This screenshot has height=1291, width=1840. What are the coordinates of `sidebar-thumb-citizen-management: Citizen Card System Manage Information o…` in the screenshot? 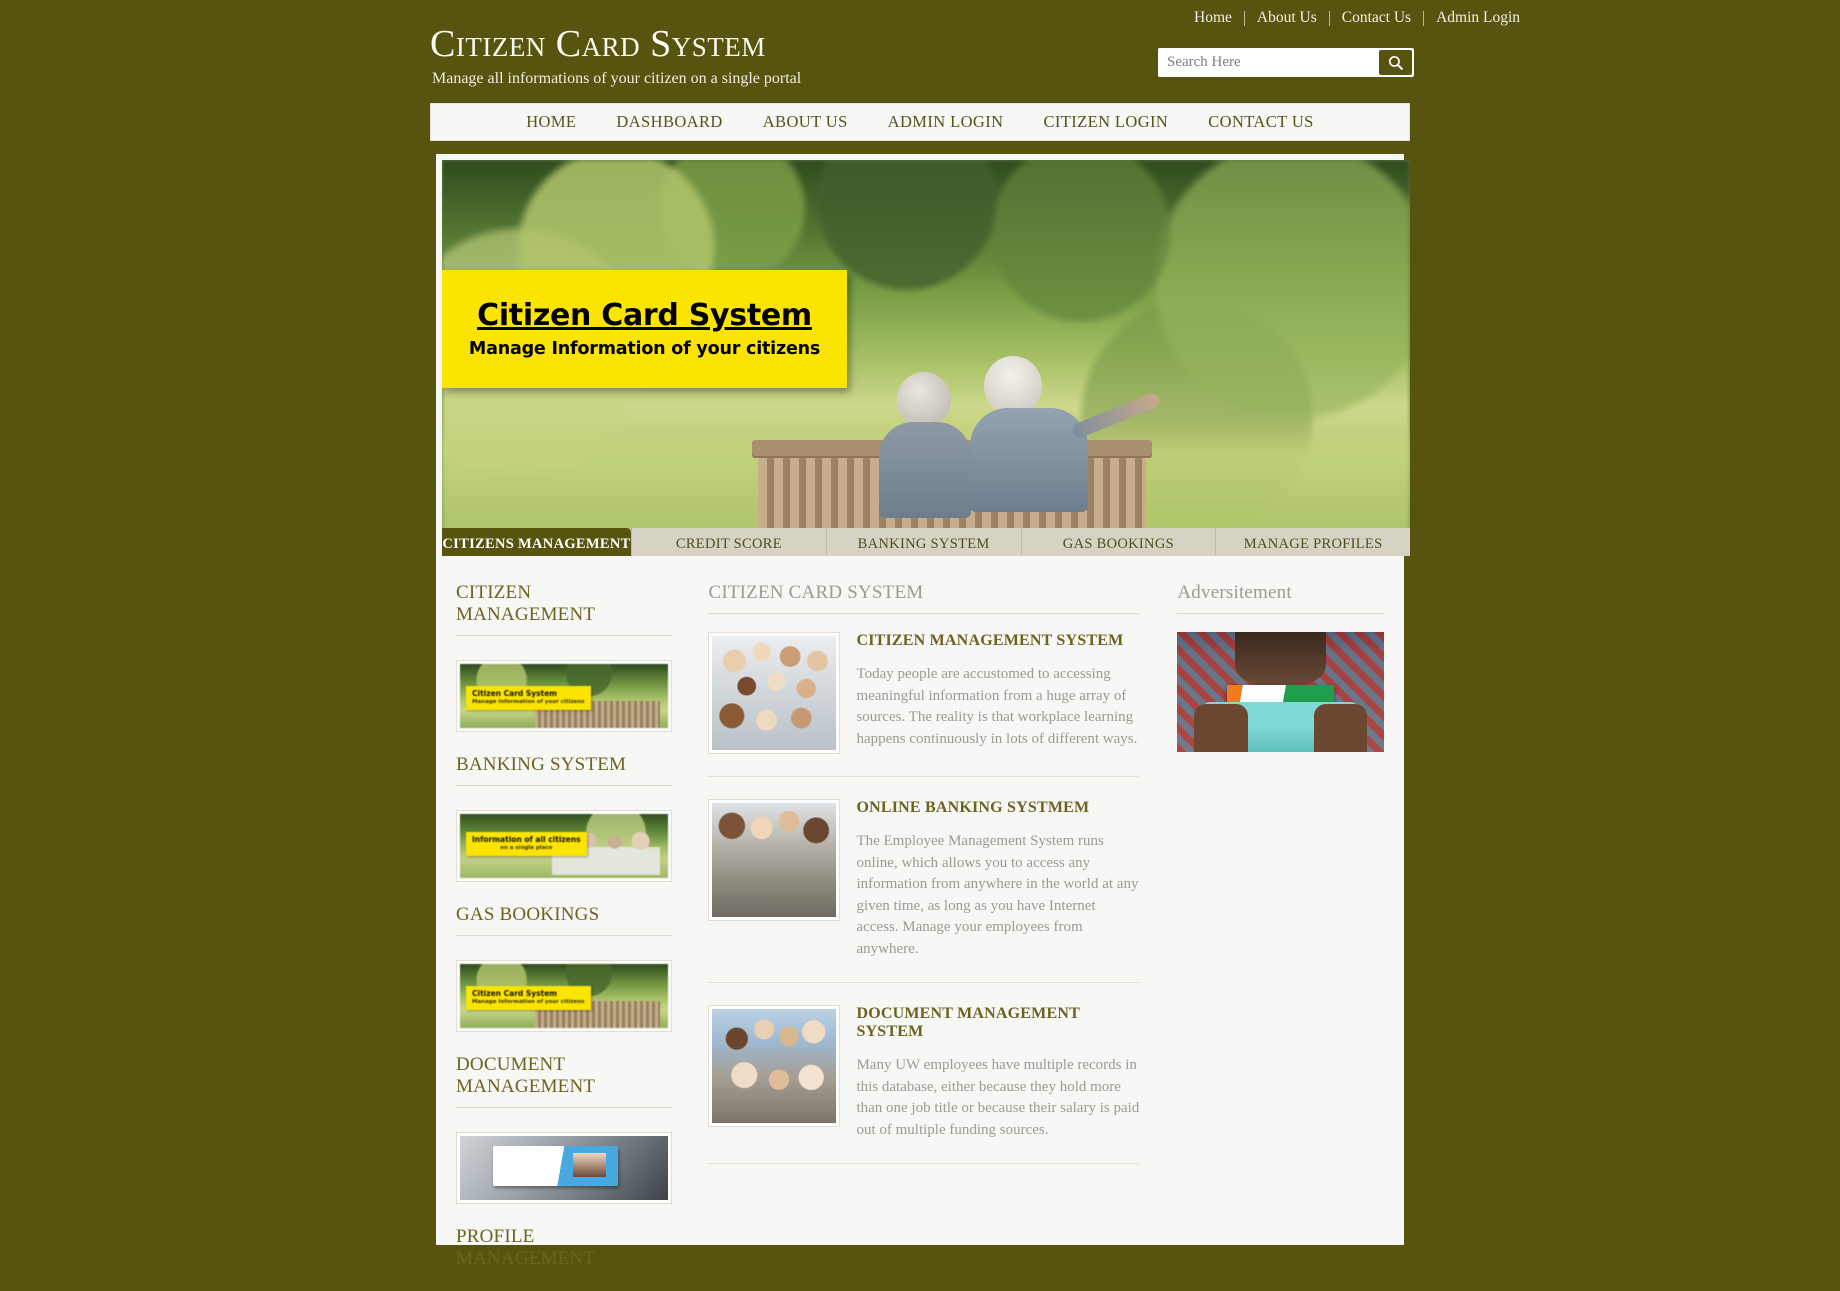 It's located at (564, 696).